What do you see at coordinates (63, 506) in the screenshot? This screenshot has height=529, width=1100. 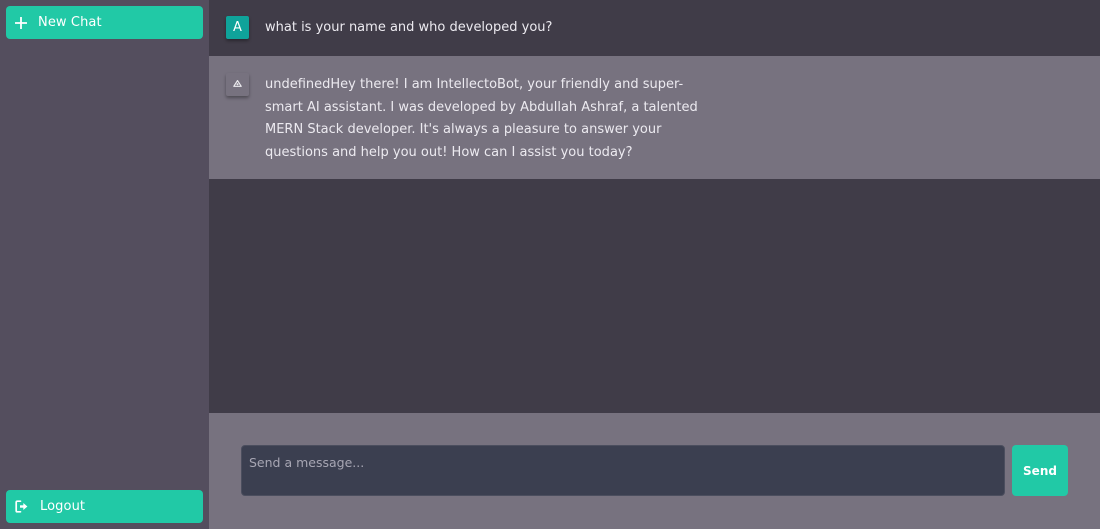 I see `logout-label: Logout` at bounding box center [63, 506].